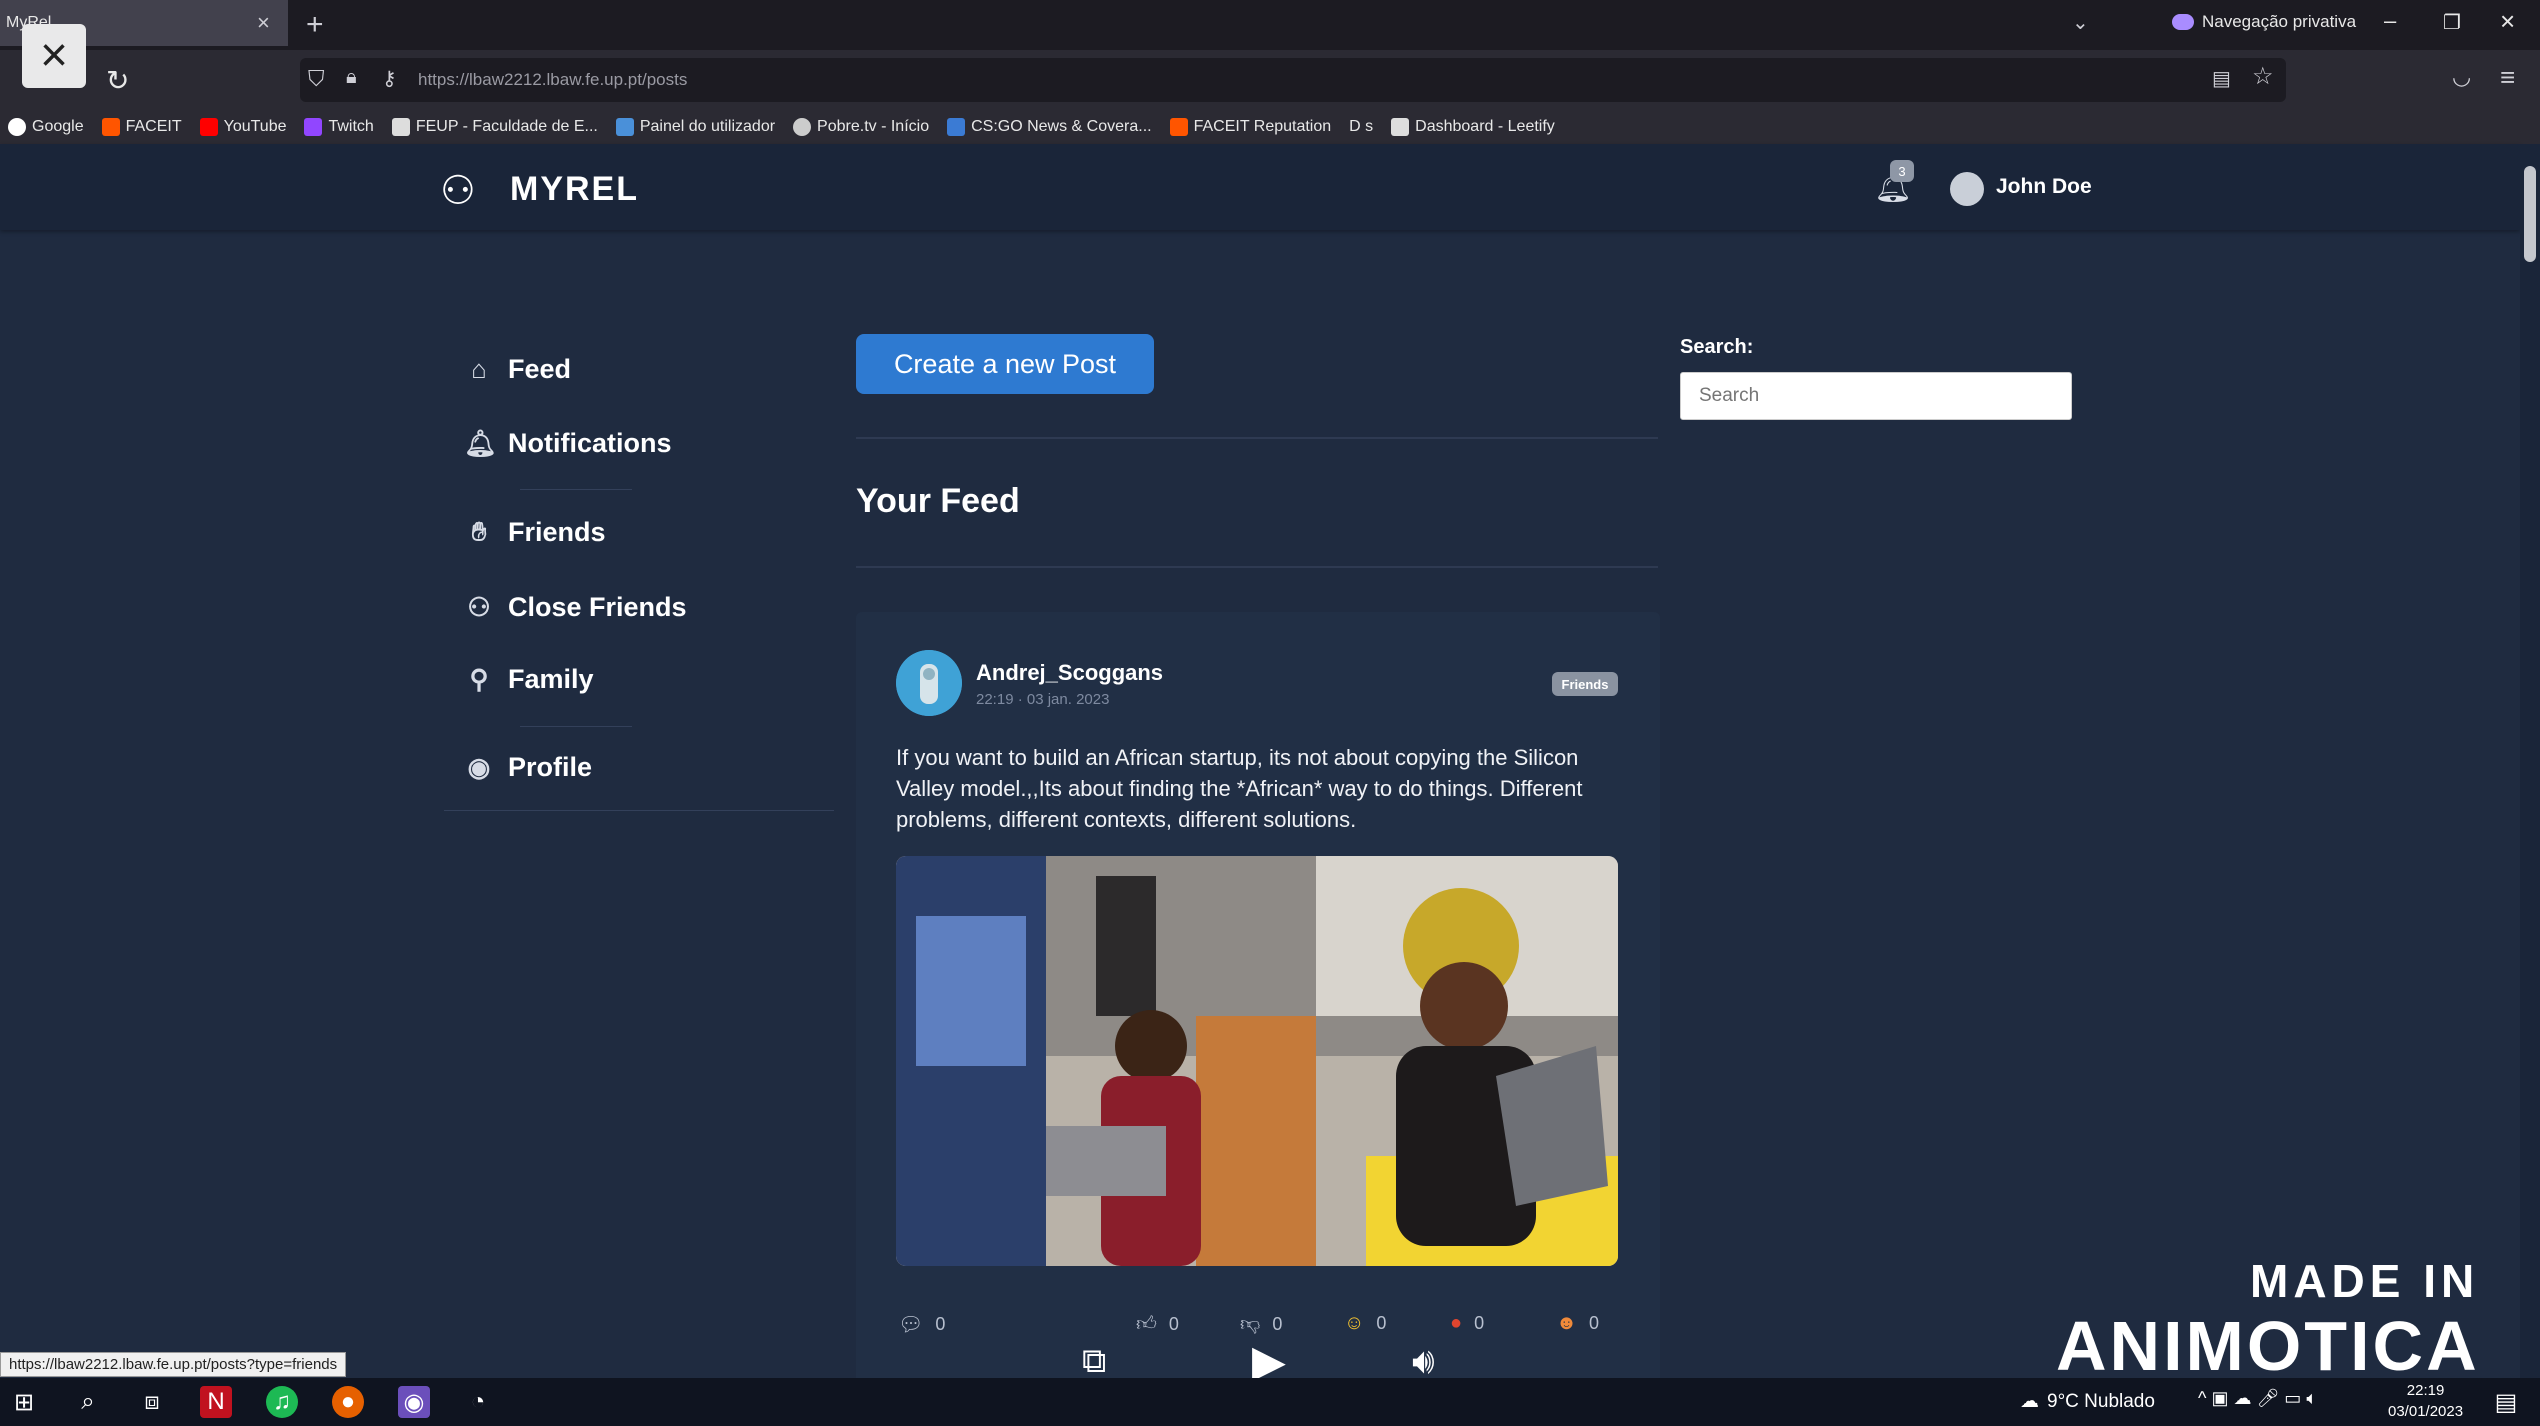 The height and width of the screenshot is (1426, 2540). I want to click on reaction-laugh: ☺ 0, so click(1365, 1323).